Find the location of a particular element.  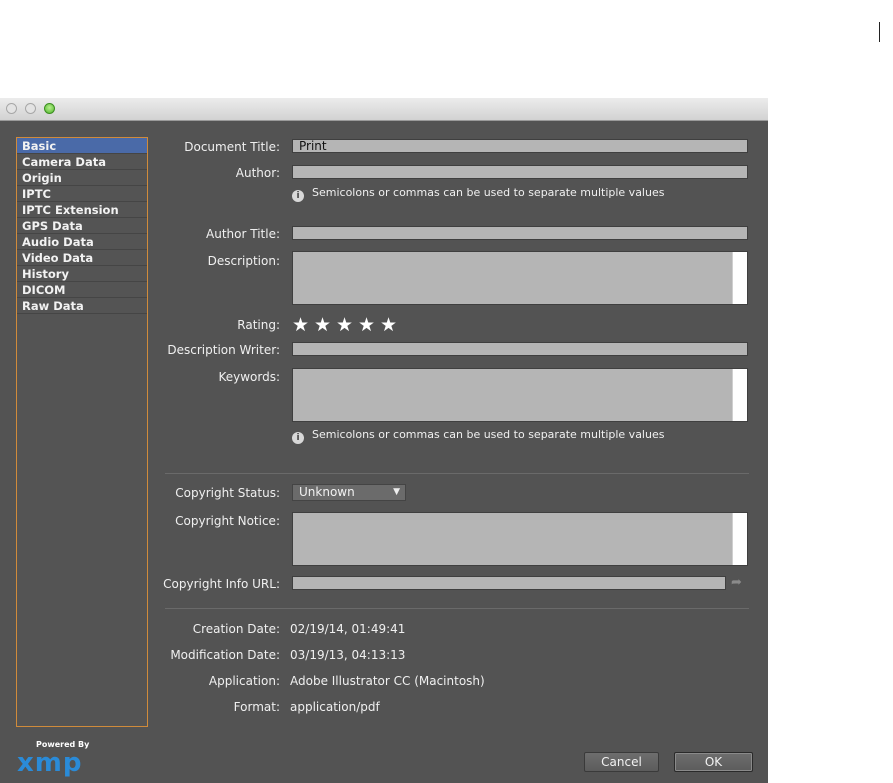

description-label: Description: is located at coordinates (243, 261).